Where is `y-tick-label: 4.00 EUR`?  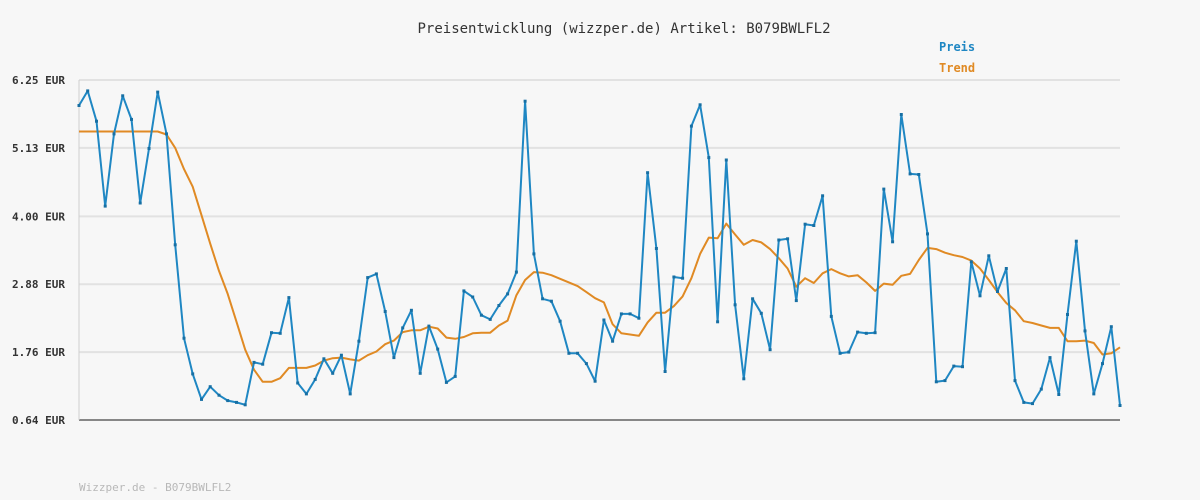 y-tick-label: 4.00 EUR is located at coordinates (38, 216).